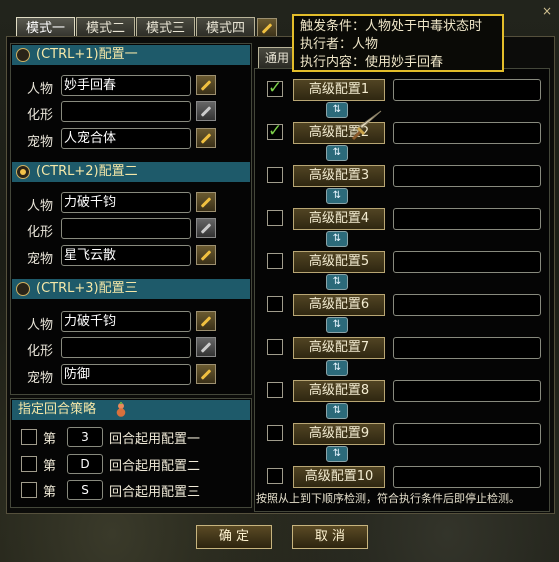 The width and height of the screenshot is (559, 562). I want to click on config-3-pet-edit-button, so click(206, 374).